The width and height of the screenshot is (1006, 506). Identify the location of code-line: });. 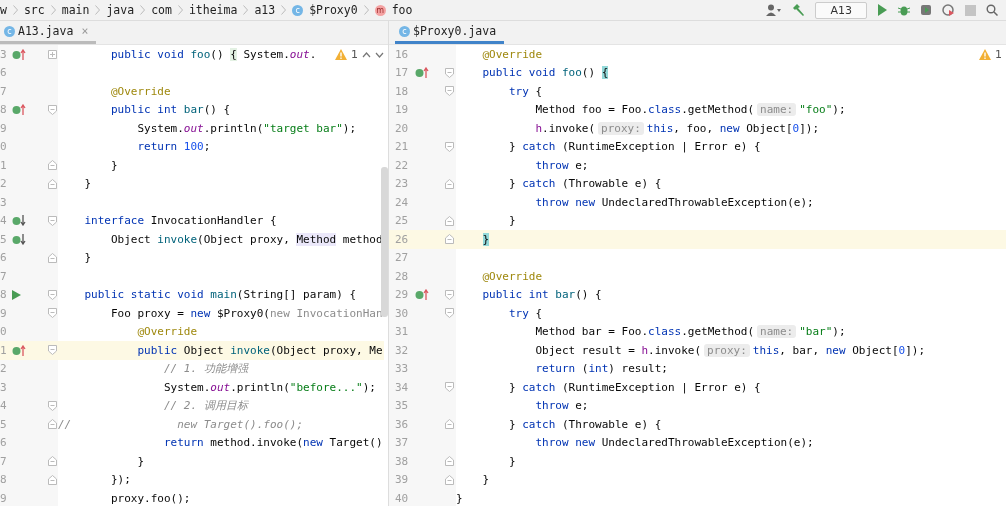
(120, 480).